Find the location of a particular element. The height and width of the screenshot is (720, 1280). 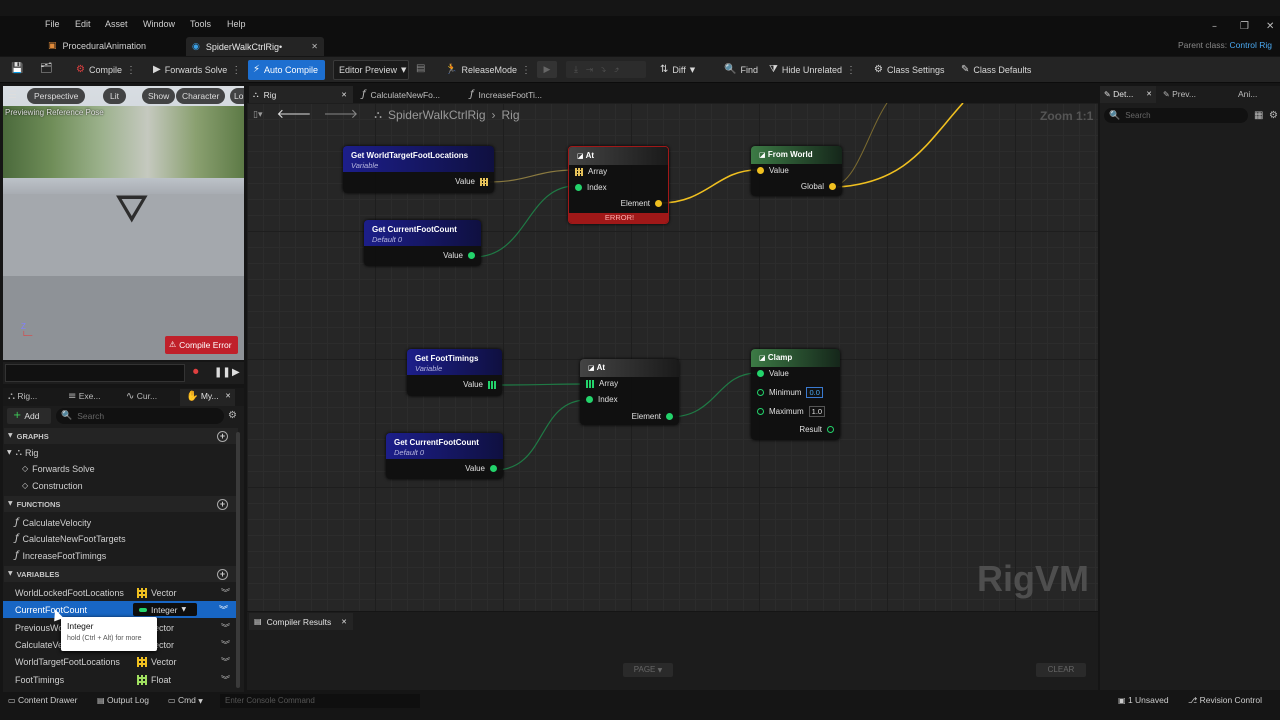

function-calculate-new-foot-targets: ƒ CalculateNewFootTargets is located at coordinates (119, 538).